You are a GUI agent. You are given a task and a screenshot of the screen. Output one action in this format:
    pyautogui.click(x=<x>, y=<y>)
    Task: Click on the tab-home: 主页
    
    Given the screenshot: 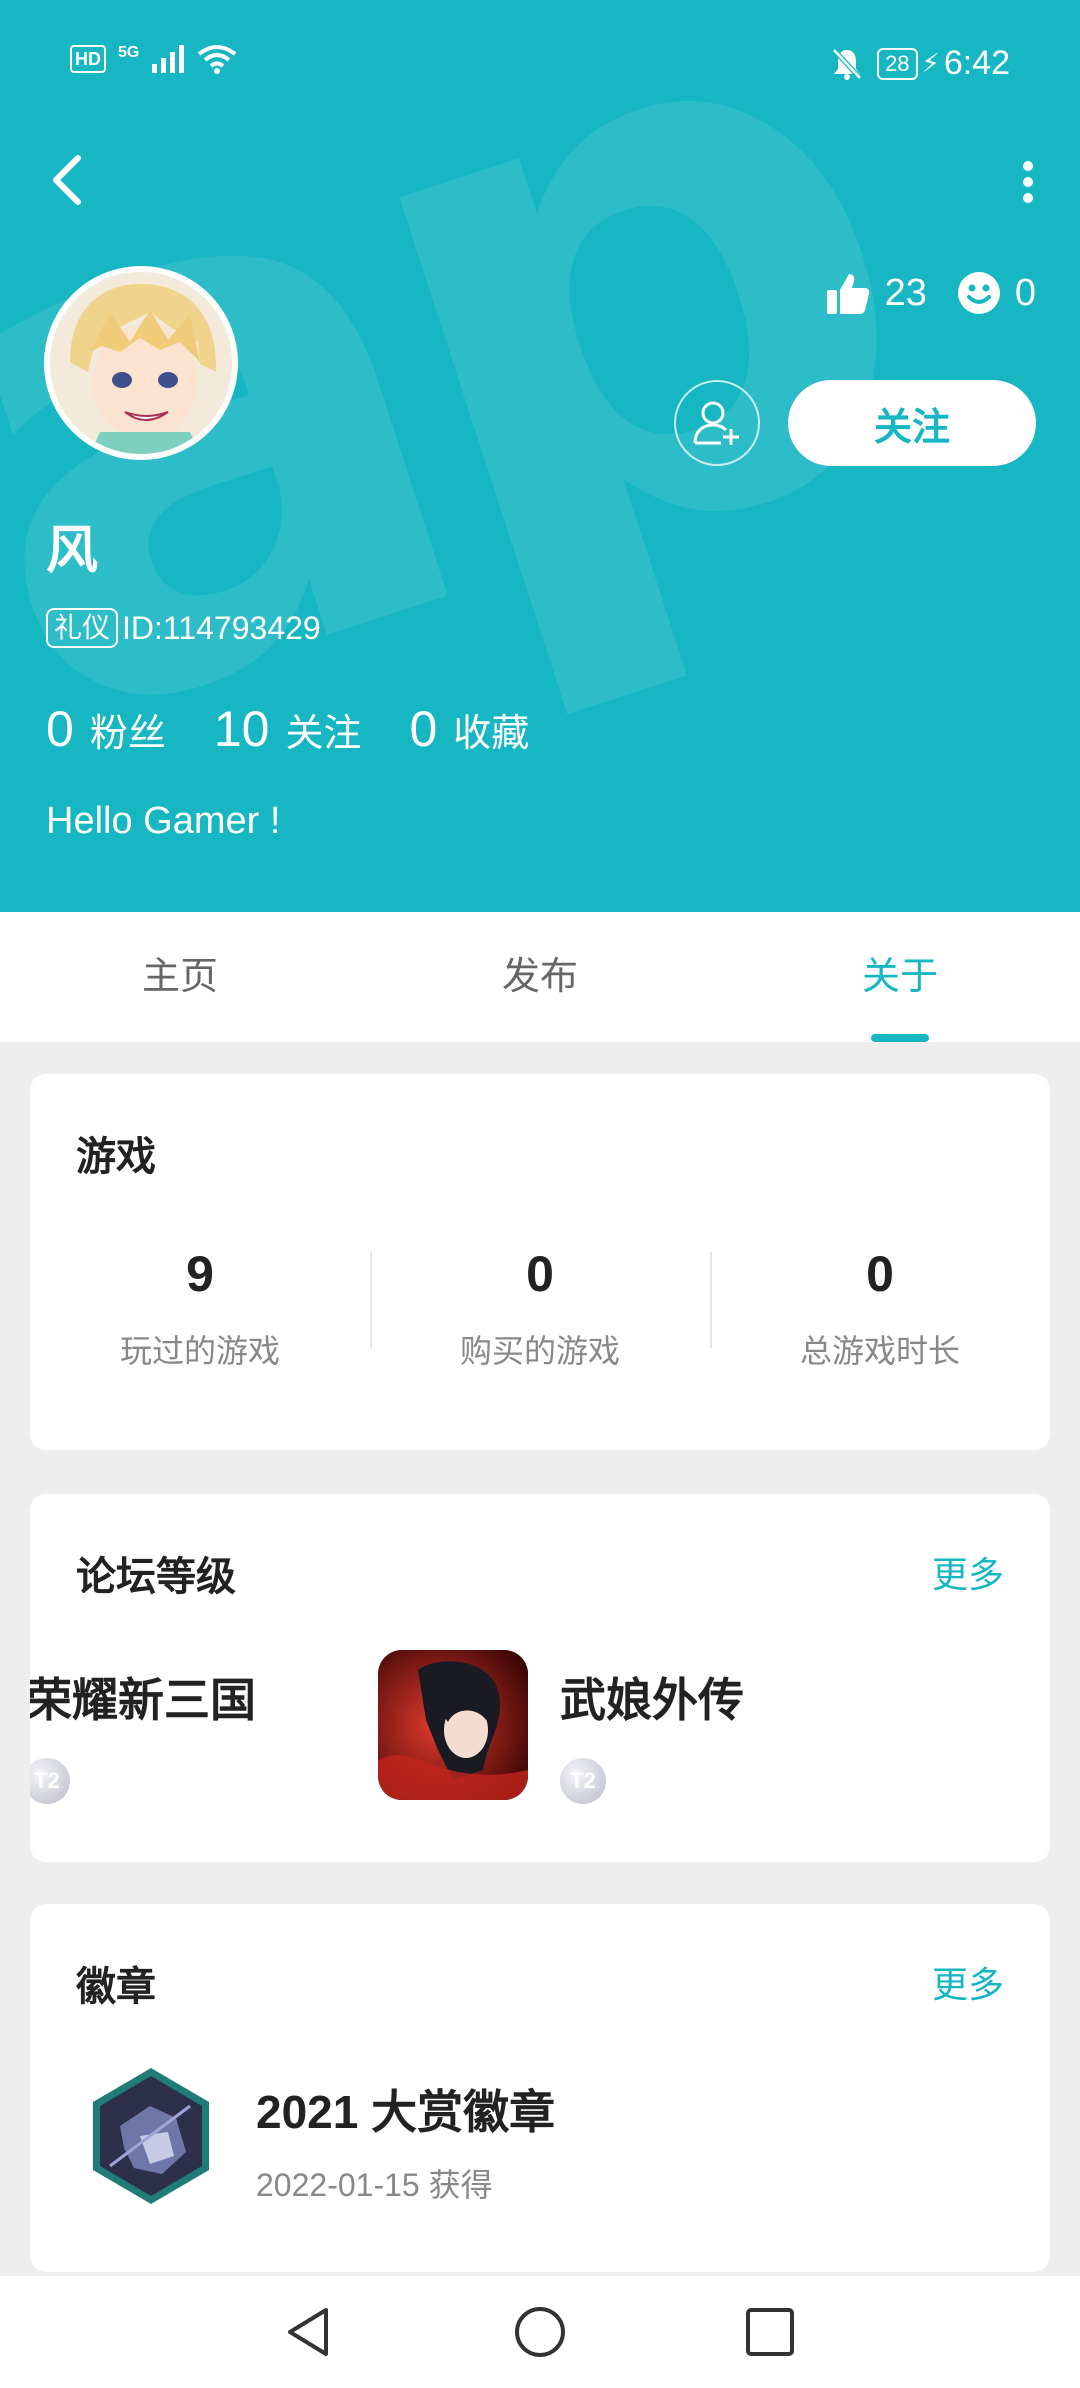 What is the action you would take?
    pyautogui.click(x=180, y=977)
    